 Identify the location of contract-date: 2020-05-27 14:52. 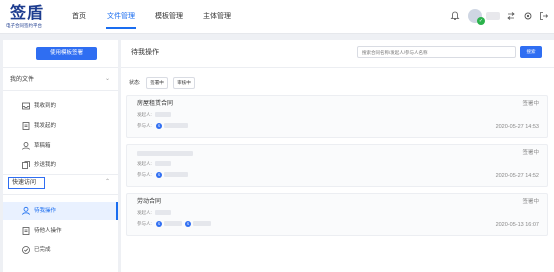
(517, 176).